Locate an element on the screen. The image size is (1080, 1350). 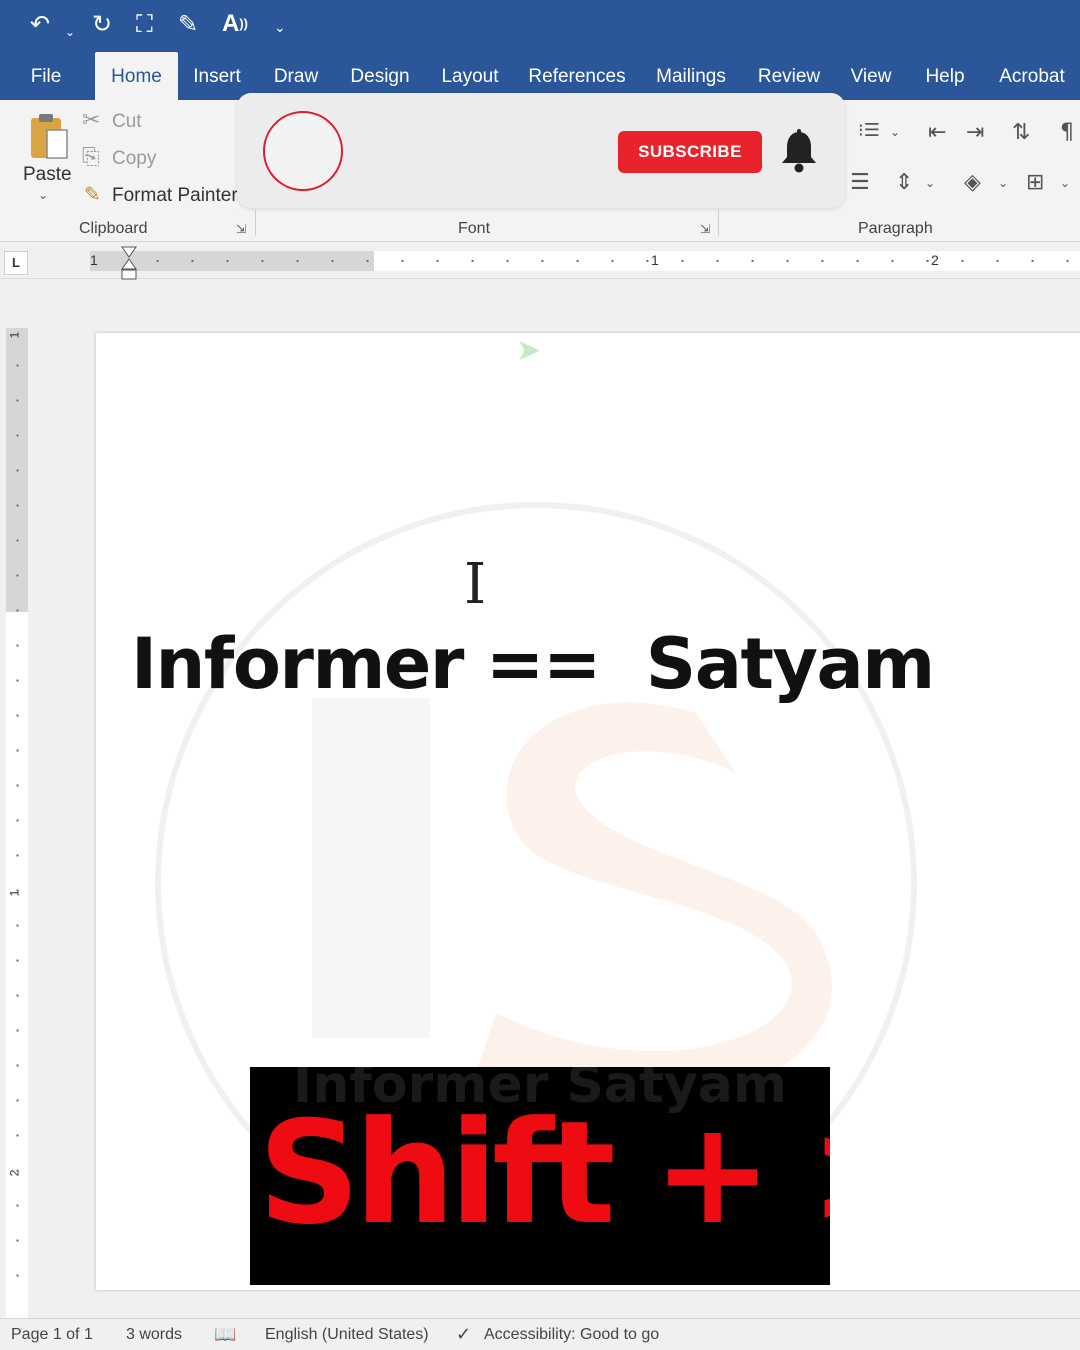
cut-icon: ✂ is located at coordinates (91, 120).